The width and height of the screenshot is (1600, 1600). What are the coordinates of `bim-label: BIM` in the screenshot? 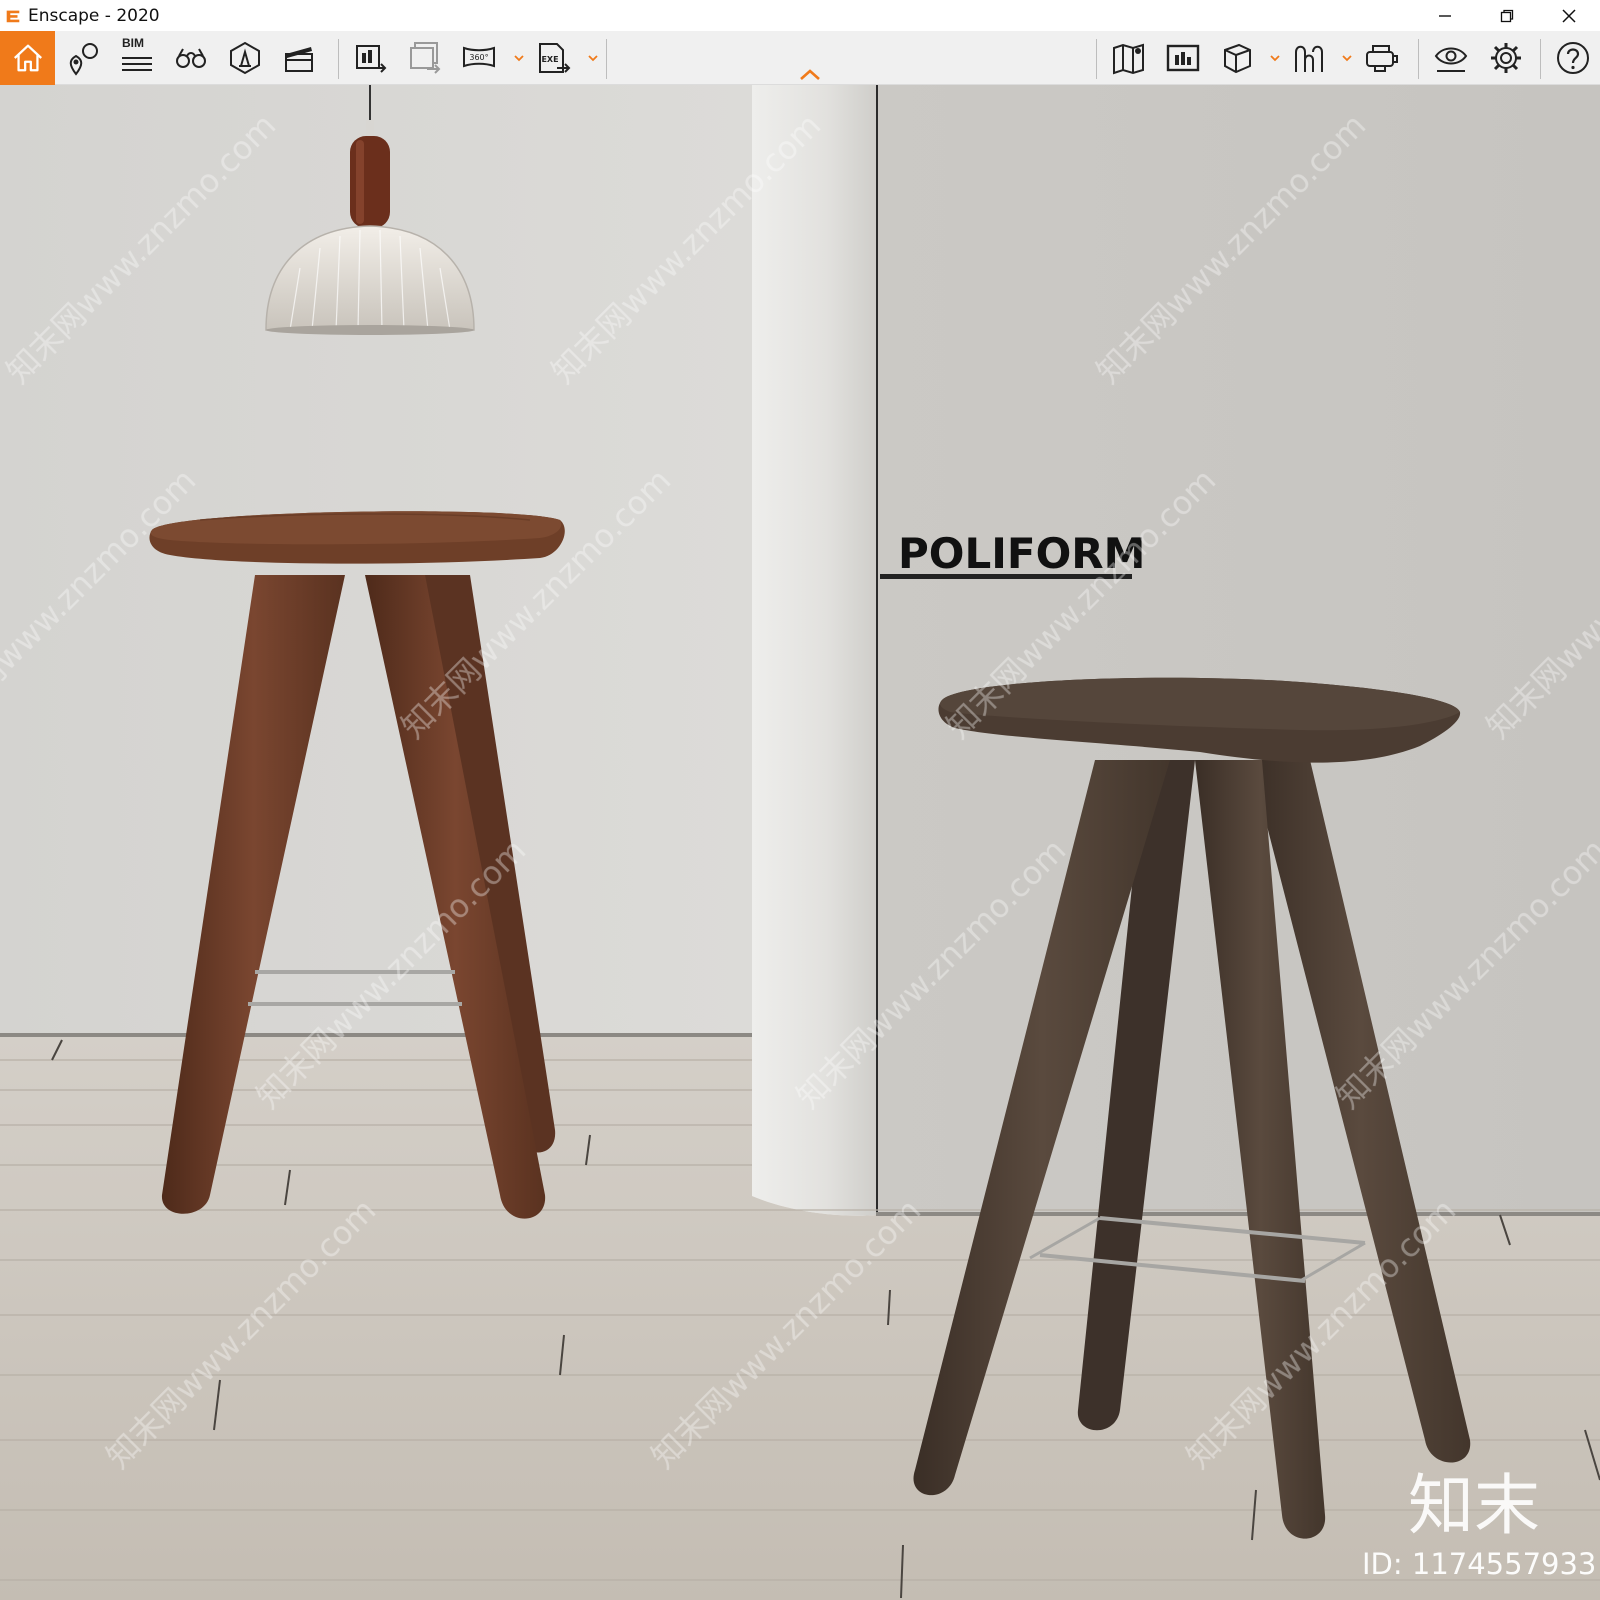 It's located at (133, 43).